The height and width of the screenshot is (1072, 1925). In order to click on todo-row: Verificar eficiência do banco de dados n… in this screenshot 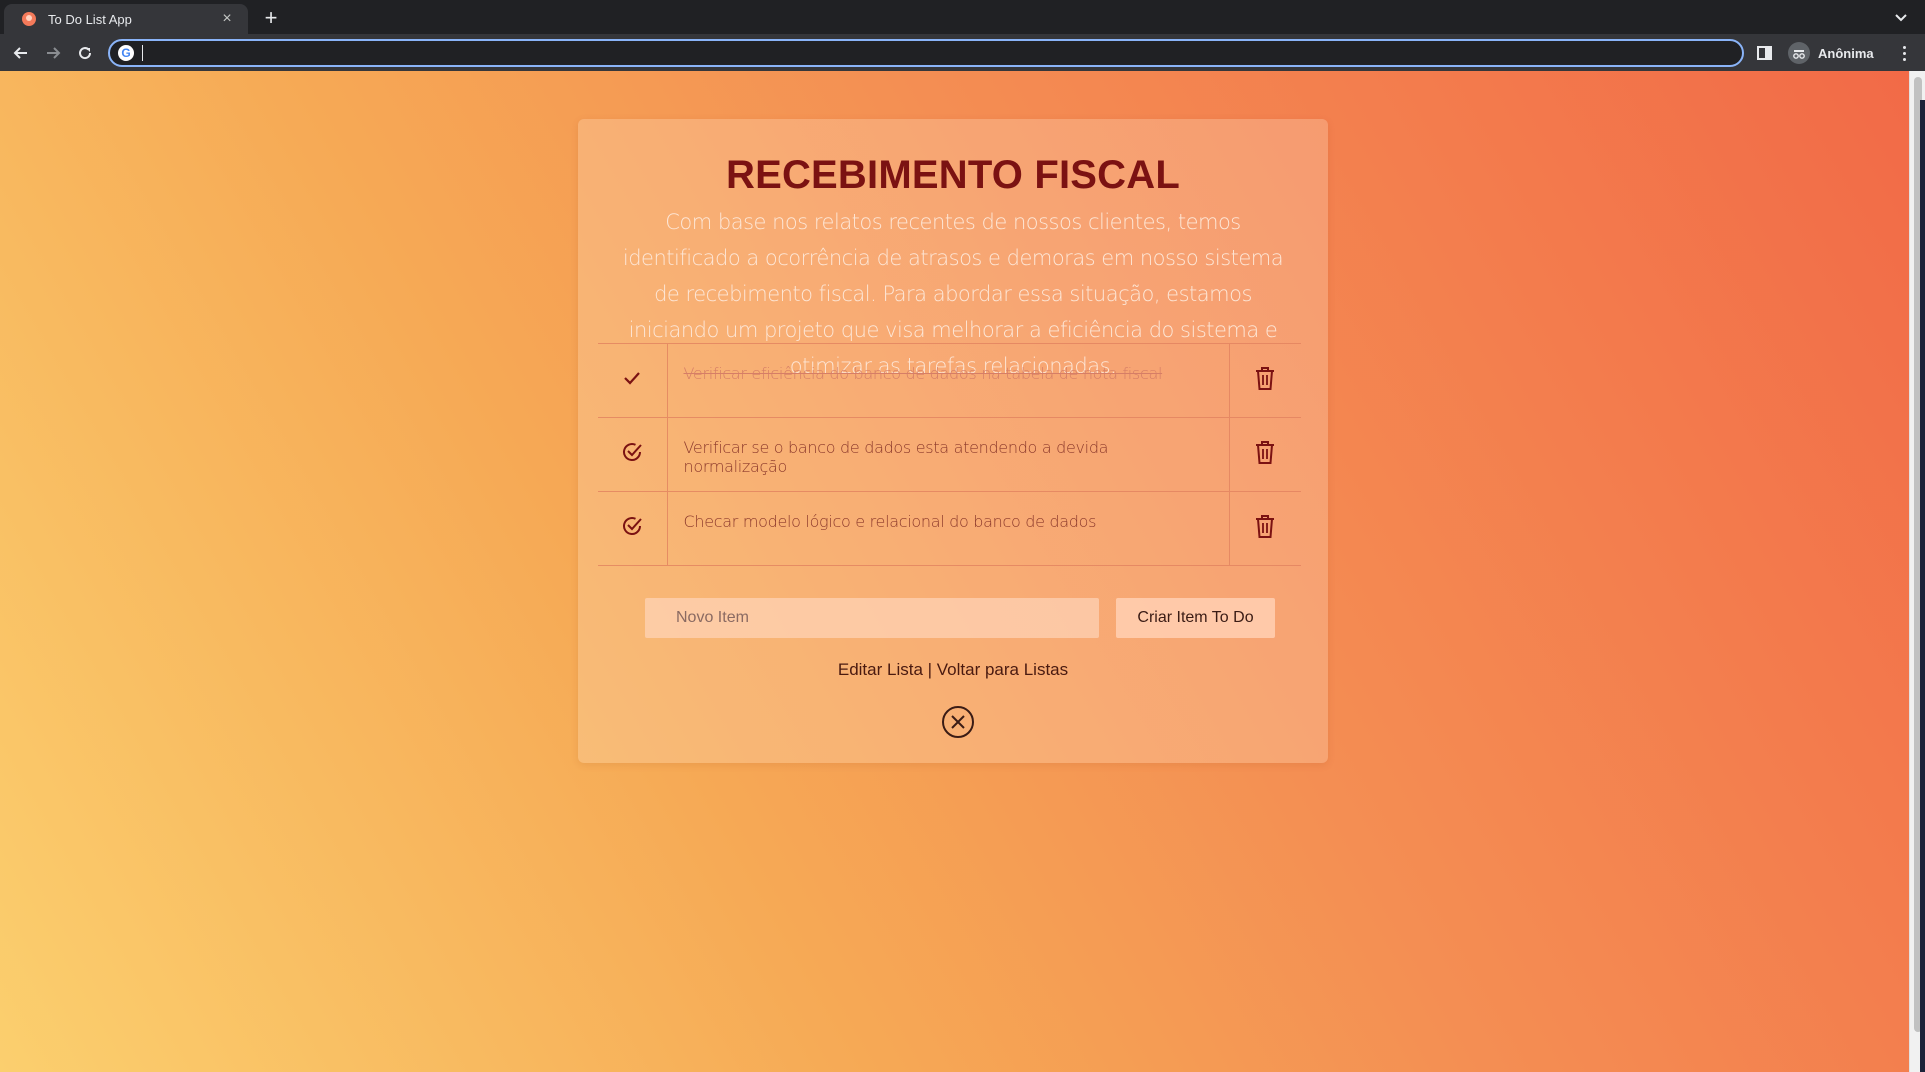, I will do `click(949, 380)`.